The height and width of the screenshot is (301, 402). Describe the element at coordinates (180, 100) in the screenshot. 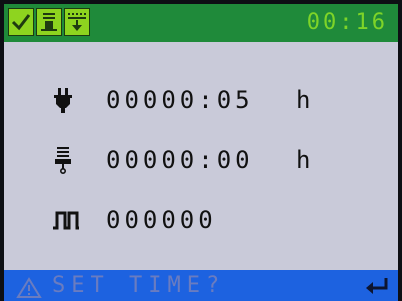

I see `operating-hours-value: 00000:05` at that location.